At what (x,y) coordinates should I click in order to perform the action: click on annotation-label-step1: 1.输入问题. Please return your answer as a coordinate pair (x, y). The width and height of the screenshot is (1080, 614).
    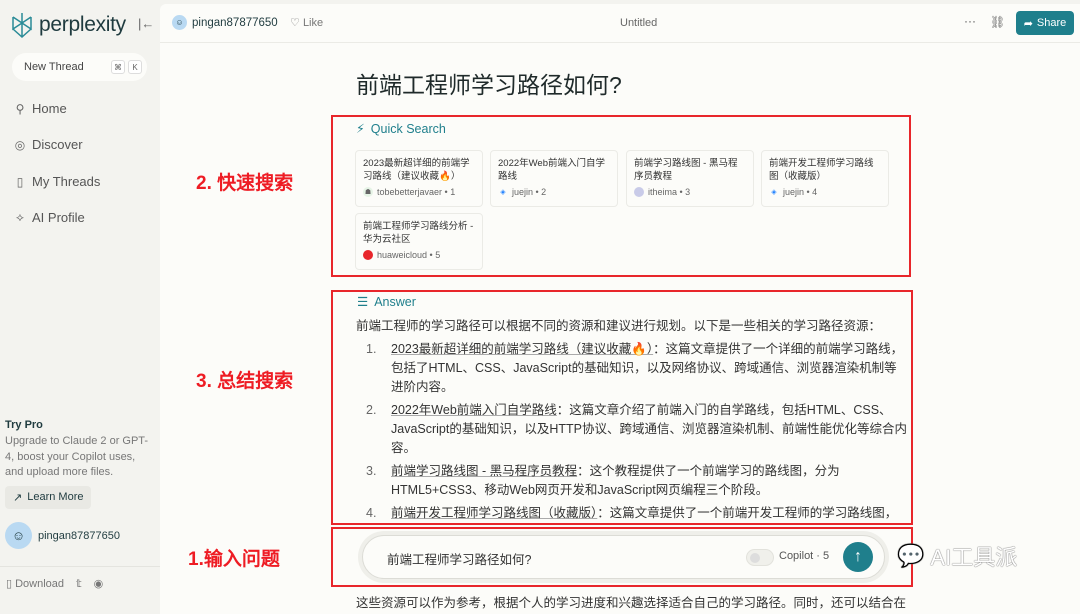
    Looking at the image, I should click on (234, 559).